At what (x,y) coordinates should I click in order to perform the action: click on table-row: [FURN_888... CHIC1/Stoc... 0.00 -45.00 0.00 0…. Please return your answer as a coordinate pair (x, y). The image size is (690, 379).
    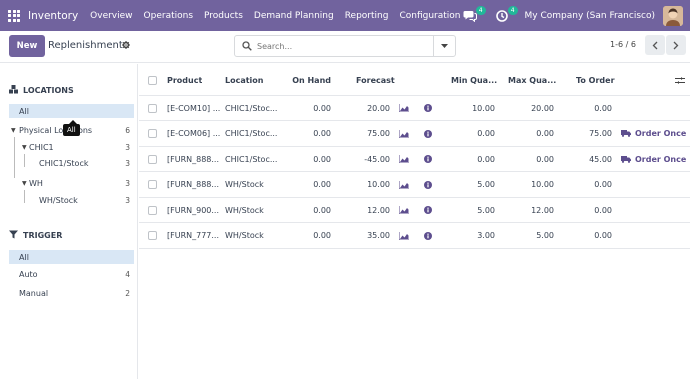
    Looking at the image, I should click on (414, 159).